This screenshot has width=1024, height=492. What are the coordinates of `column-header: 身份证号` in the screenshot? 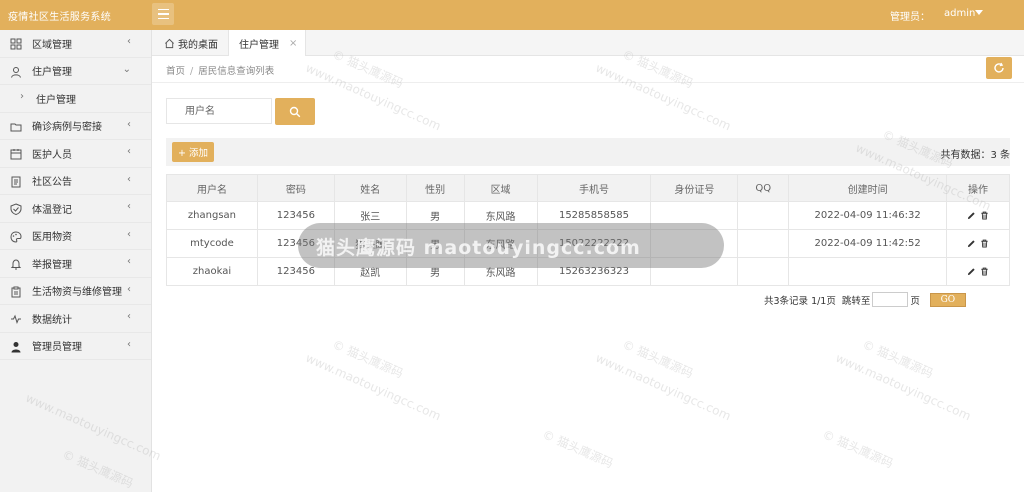 It's located at (694, 188).